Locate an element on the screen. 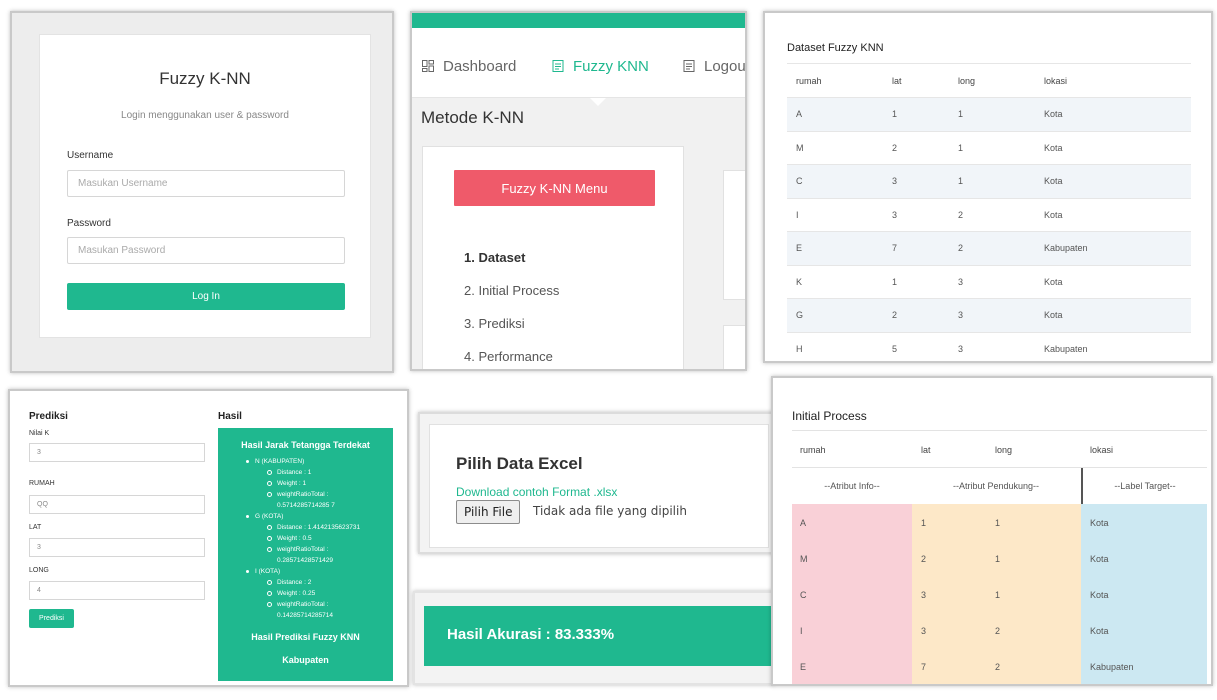  cell: 5 is located at coordinates (925, 346).